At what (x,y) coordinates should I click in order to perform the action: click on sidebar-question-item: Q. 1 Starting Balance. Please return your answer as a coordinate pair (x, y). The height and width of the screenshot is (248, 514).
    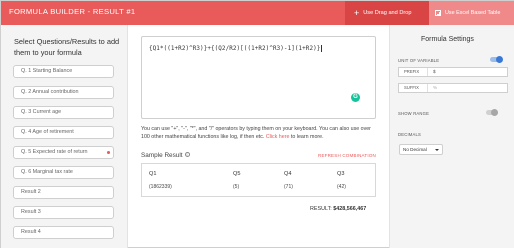
    Looking at the image, I should click on (63, 71).